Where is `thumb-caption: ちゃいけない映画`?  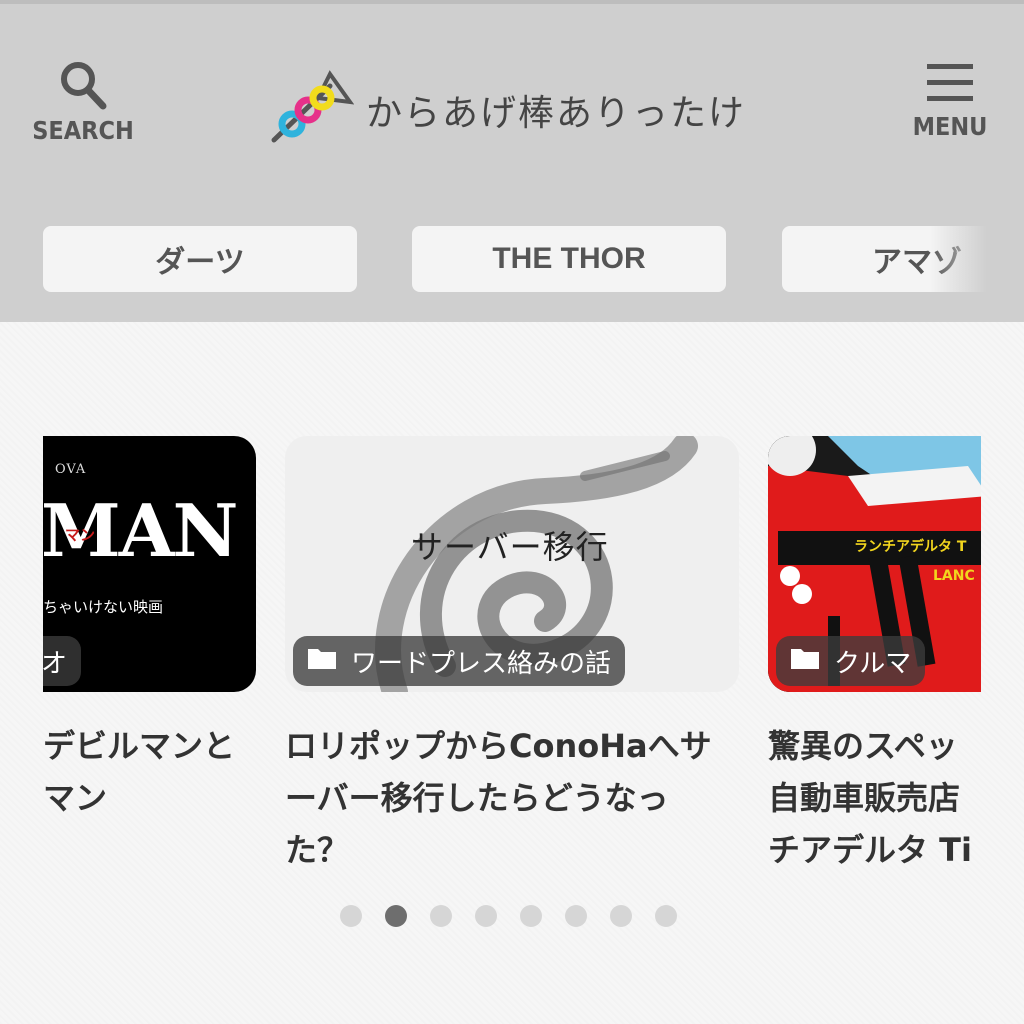 thumb-caption: ちゃいけない映画 is located at coordinates (103, 607).